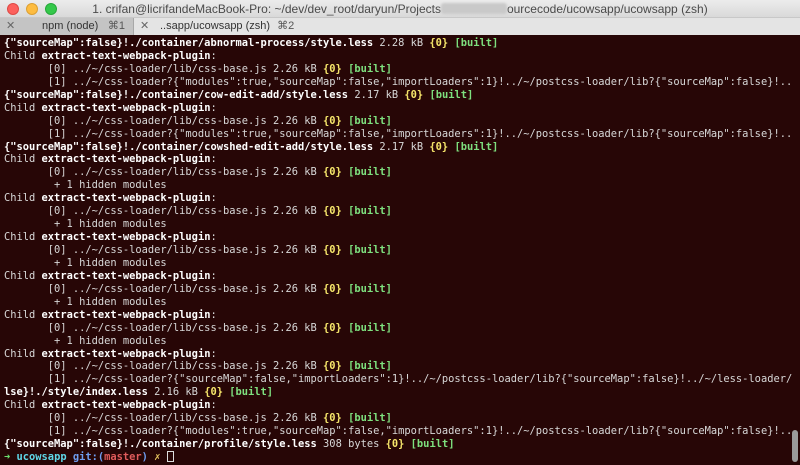  I want to click on tab-label: npm (node), so click(70, 26).